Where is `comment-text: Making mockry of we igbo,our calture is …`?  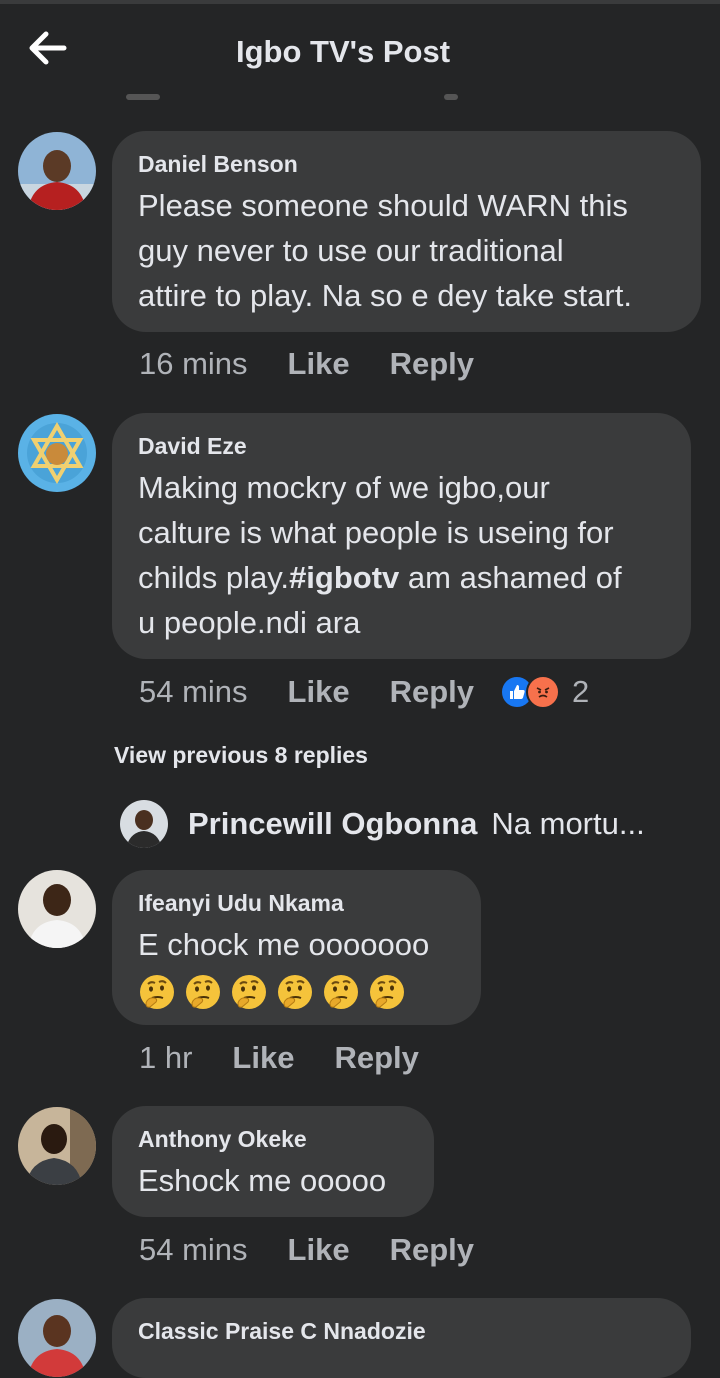 comment-text: Making mockry of we igbo,our calture is … is located at coordinates (401, 555).